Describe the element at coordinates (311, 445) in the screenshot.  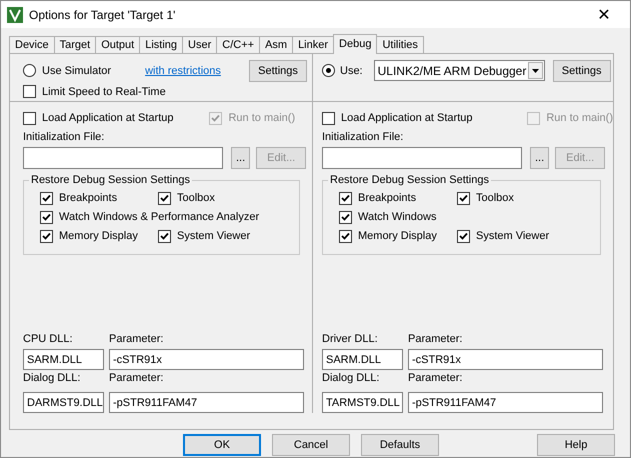
I see `dialog-button: Cancel` at that location.